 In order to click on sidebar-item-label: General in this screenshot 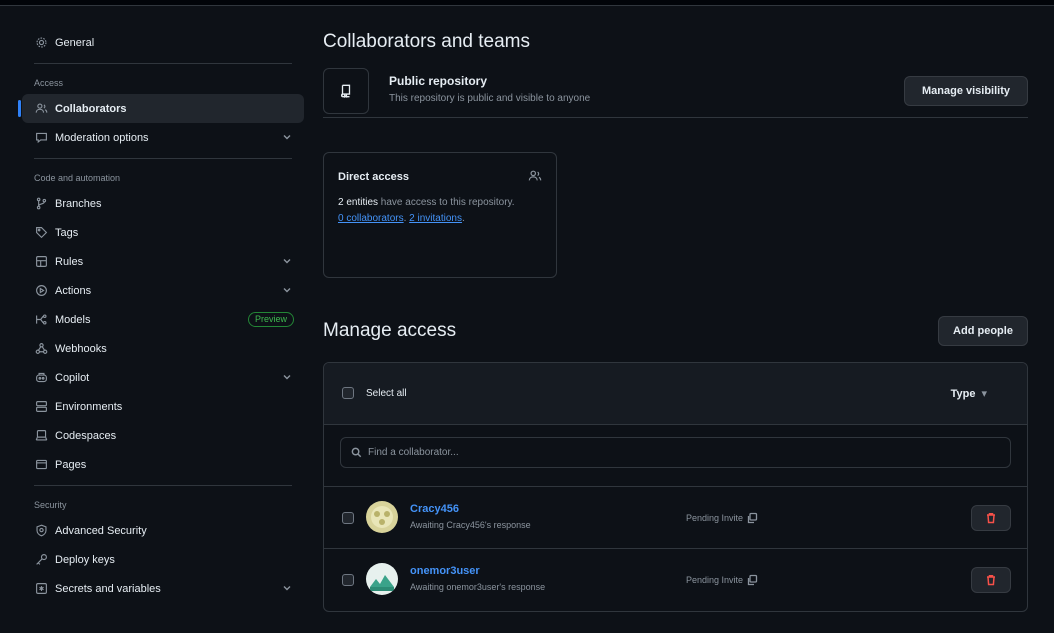, I will do `click(75, 42)`.